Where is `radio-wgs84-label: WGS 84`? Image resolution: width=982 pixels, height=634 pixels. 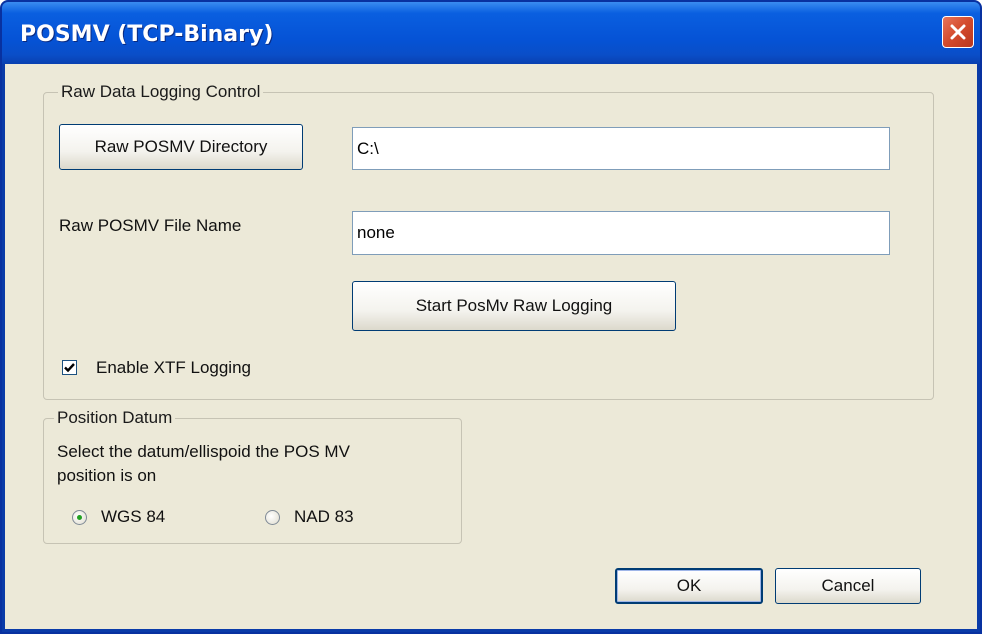
radio-wgs84-label: WGS 84 is located at coordinates (133, 517).